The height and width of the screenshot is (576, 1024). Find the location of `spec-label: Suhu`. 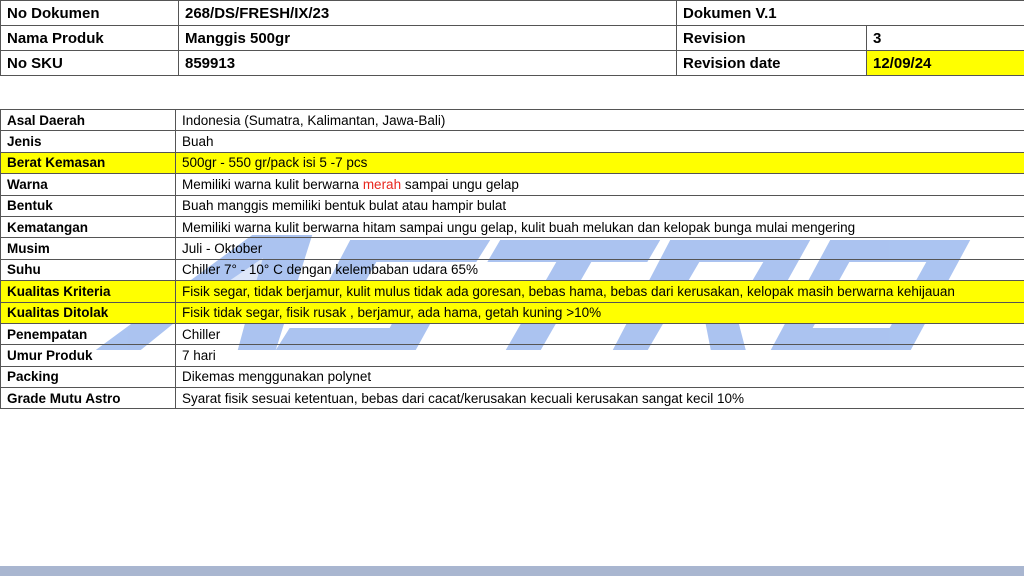

spec-label: Suhu is located at coordinates (88, 270).